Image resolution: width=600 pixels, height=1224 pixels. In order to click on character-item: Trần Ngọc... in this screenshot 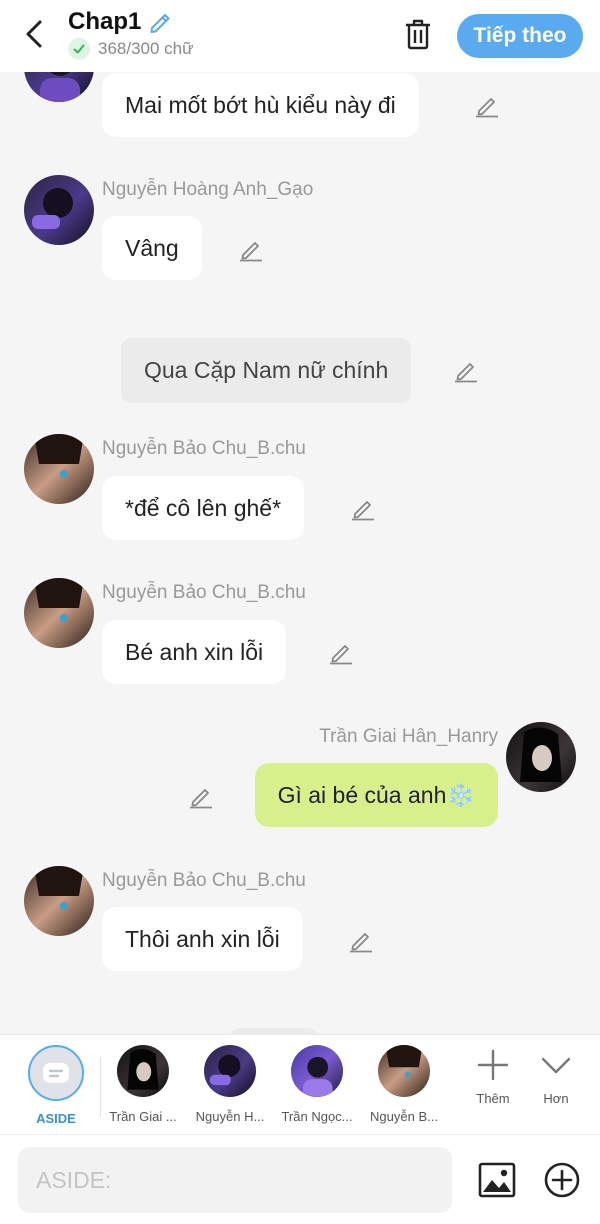, I will do `click(317, 1084)`.